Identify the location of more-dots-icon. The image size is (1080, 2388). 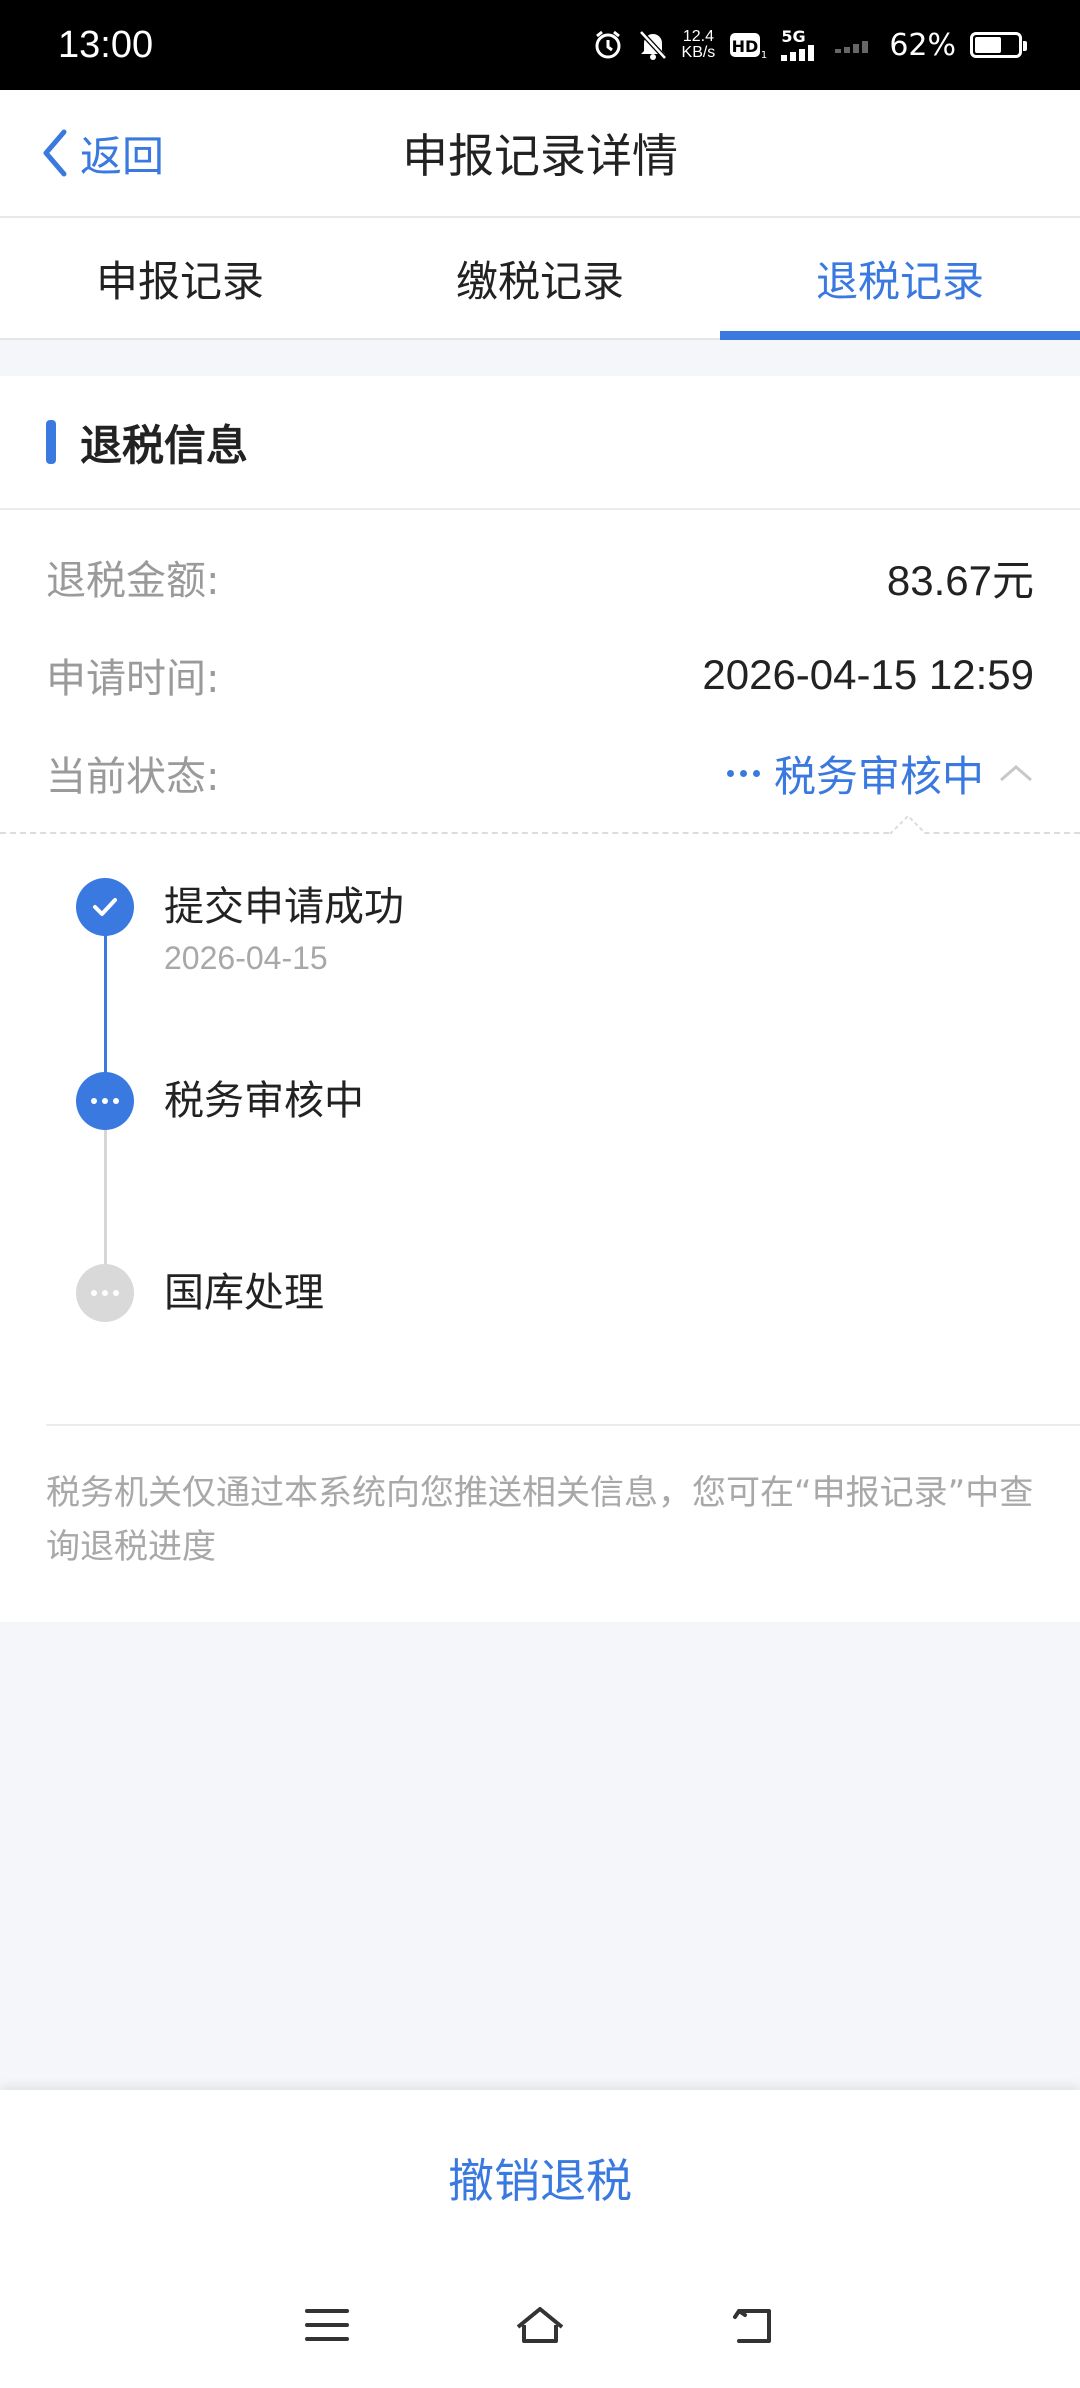
(743, 773).